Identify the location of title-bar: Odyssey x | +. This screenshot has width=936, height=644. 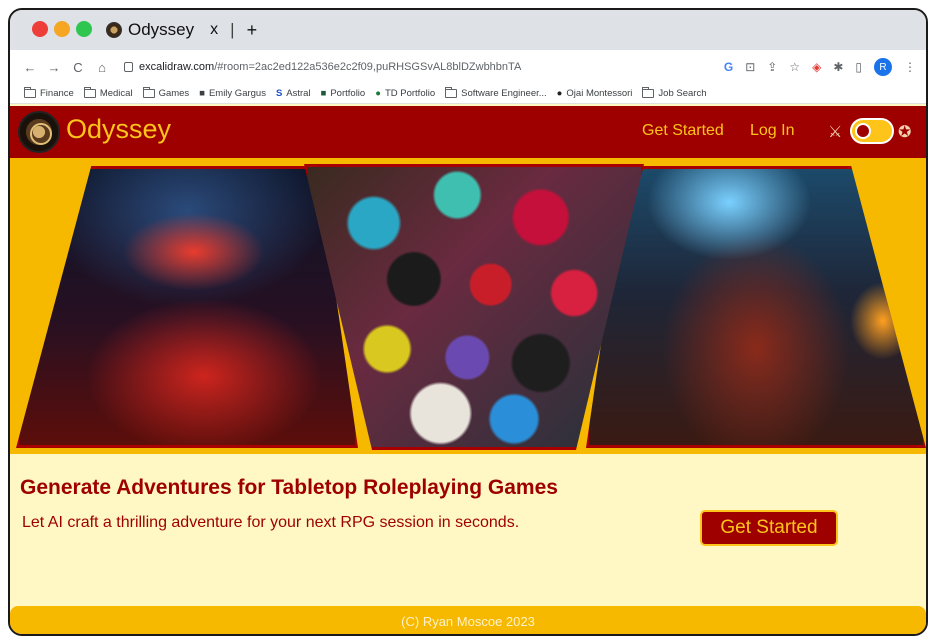
(468, 30).